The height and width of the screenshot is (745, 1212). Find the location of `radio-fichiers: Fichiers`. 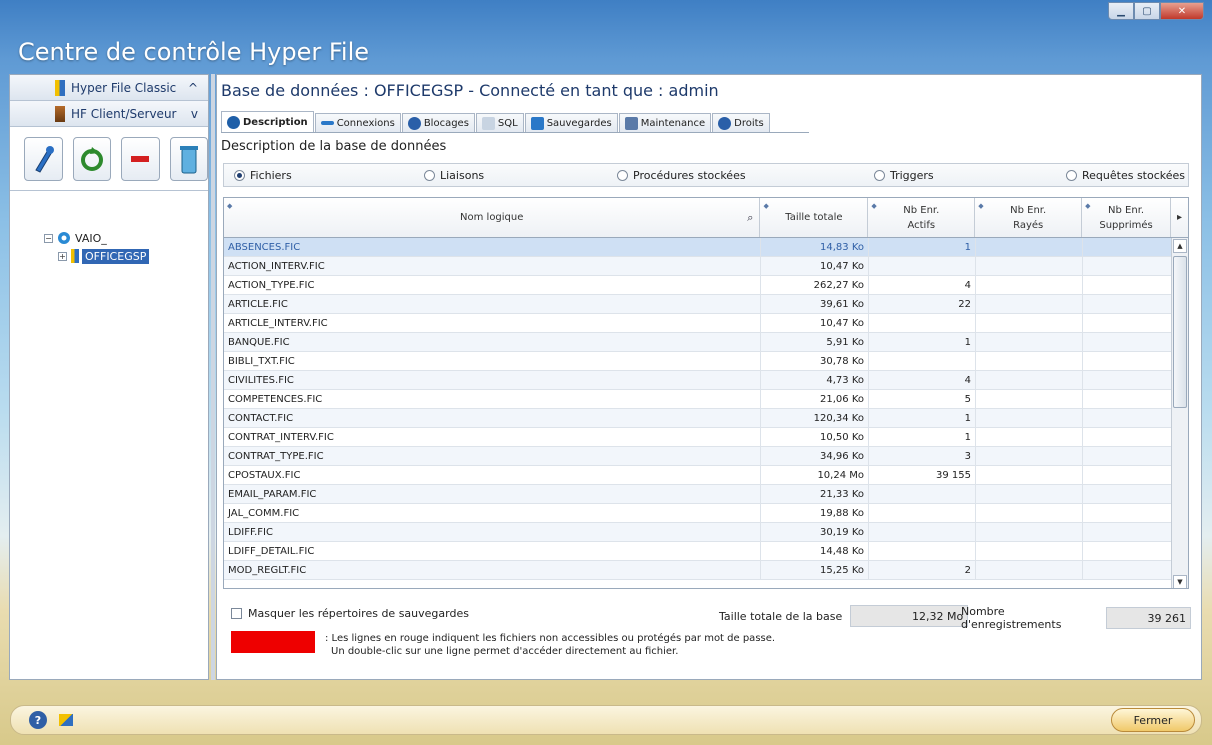

radio-fichiers: Fichiers is located at coordinates (263, 175).